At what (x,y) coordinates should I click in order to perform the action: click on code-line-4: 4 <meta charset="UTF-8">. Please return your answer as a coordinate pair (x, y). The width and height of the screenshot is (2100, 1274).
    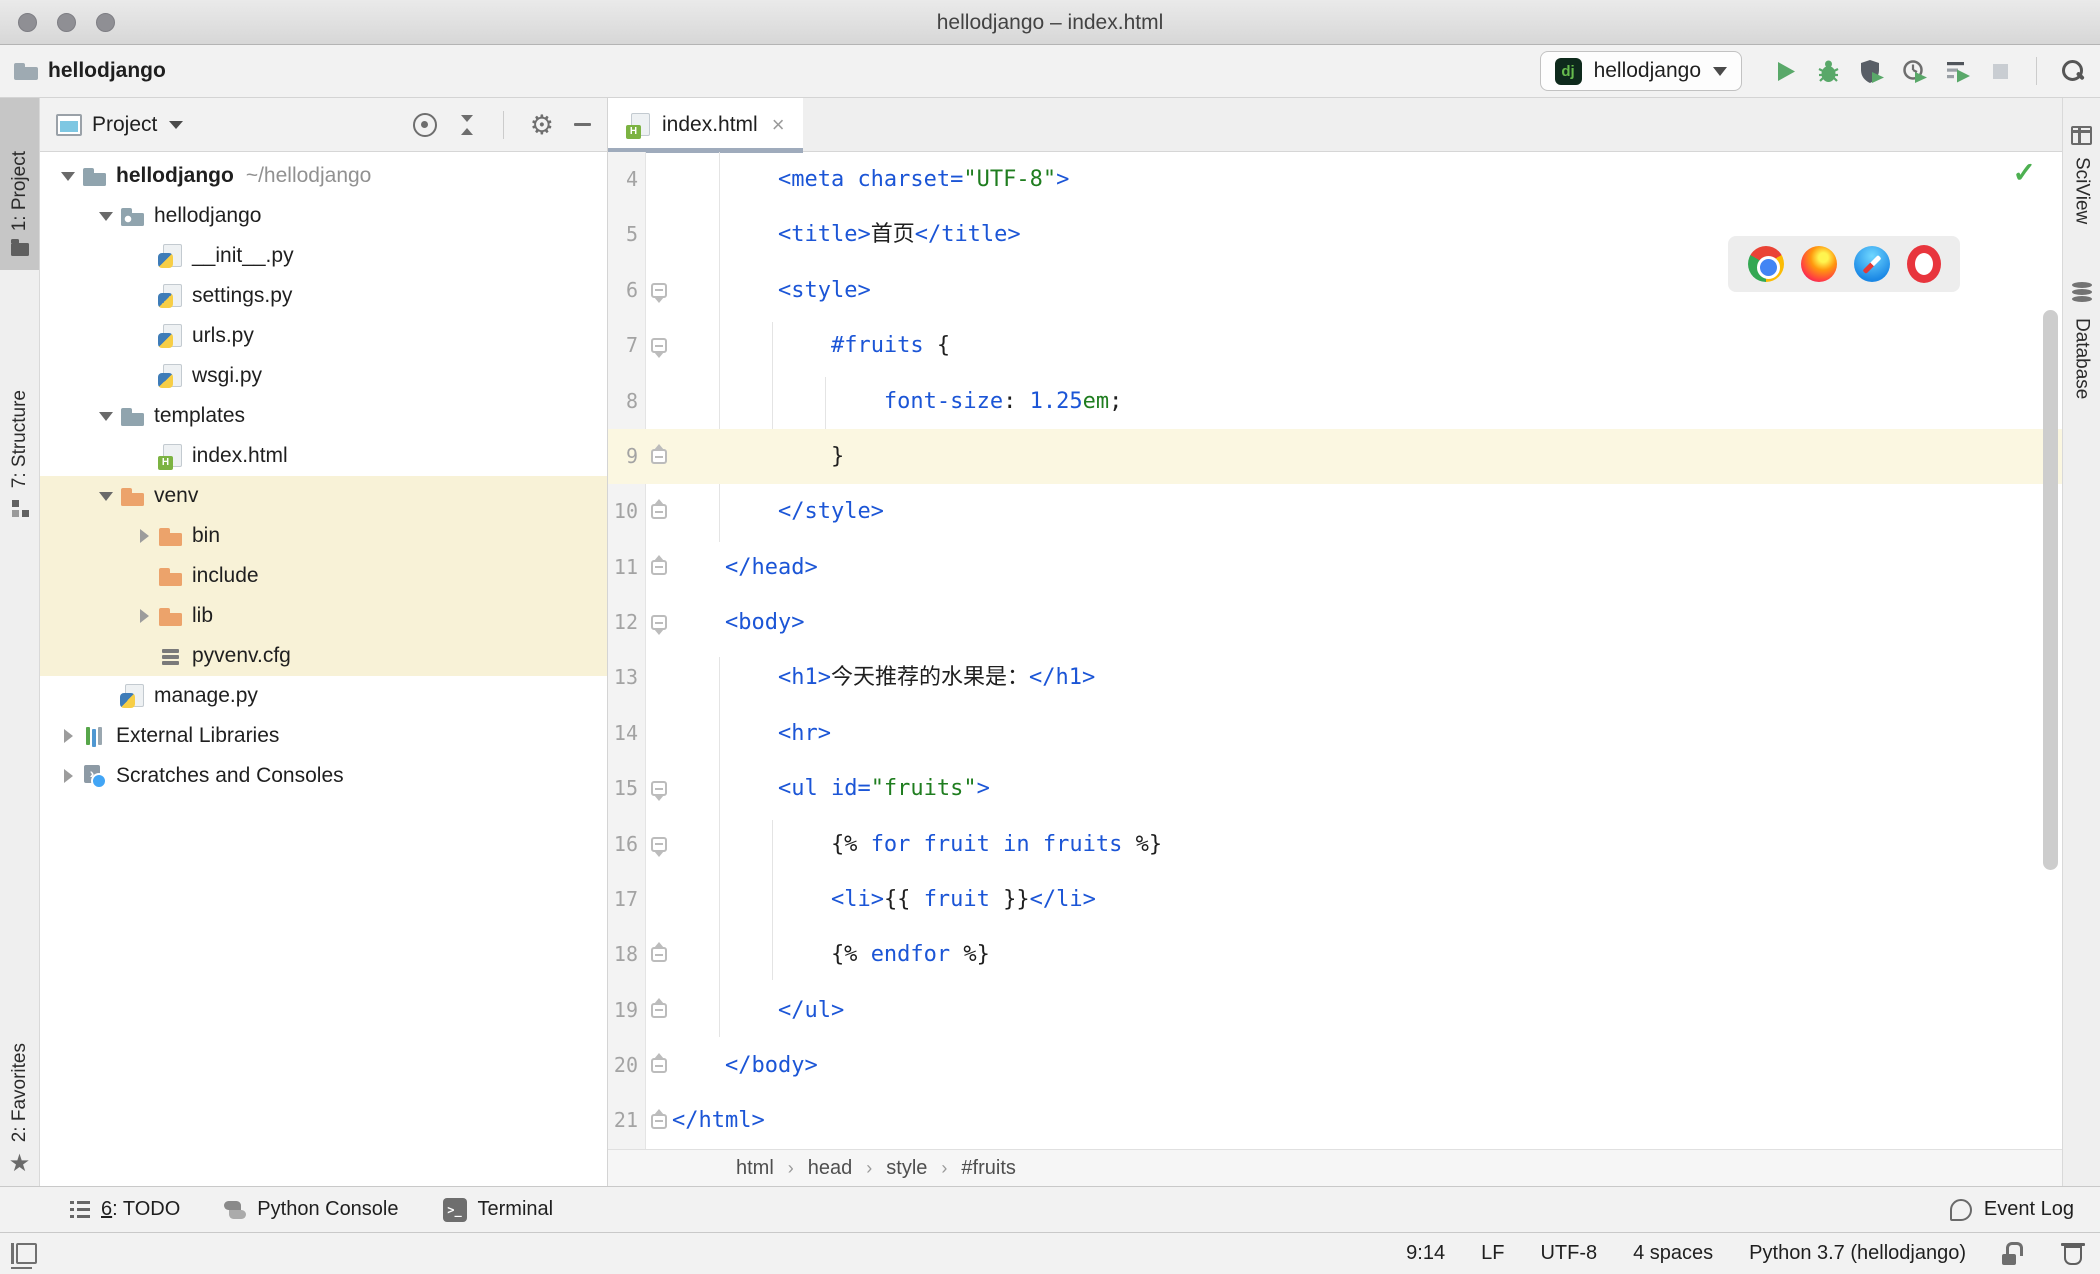
    Looking at the image, I should click on (1335, 179).